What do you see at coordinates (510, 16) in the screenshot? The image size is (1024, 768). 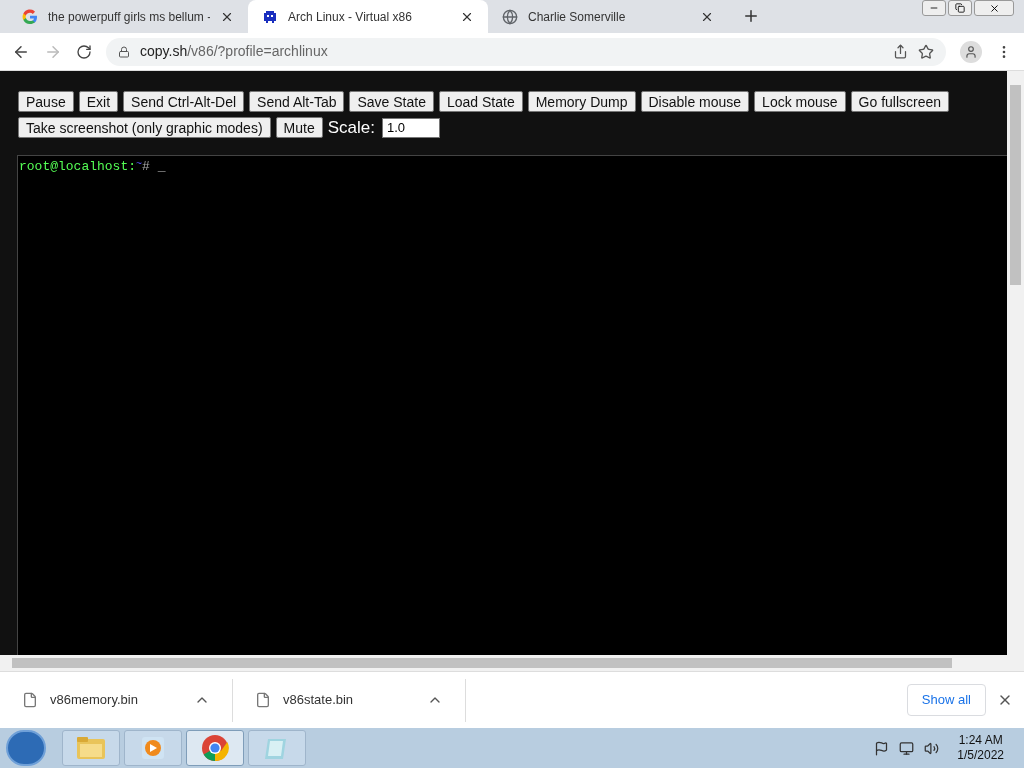 I see `globe-icon` at bounding box center [510, 16].